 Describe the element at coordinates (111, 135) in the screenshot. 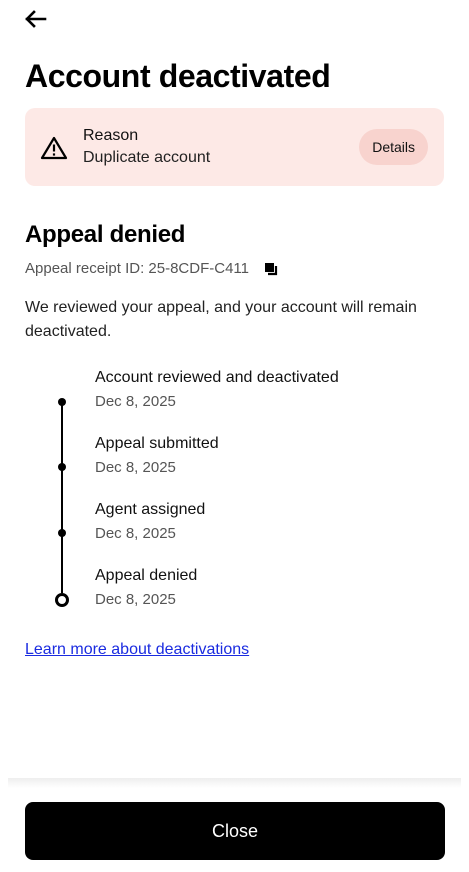

I see `reason-label: Reason` at that location.